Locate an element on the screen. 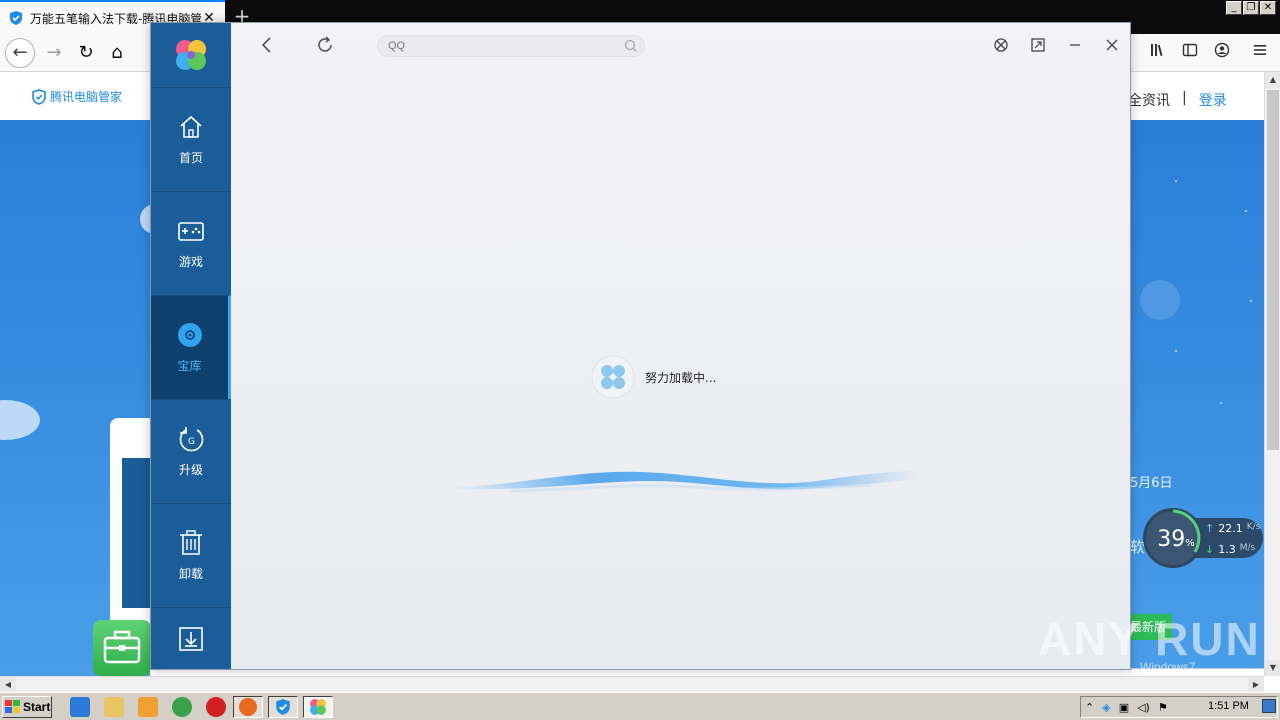 This screenshot has width=1280, height=720. download-icon is located at coordinates (191, 638).